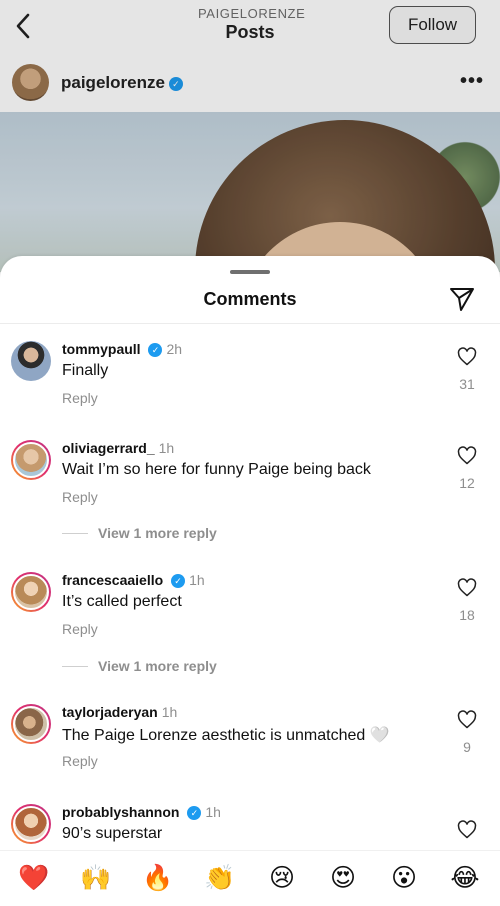 The image size is (500, 906). I want to click on emoji-laughing: 😂, so click(465, 877).